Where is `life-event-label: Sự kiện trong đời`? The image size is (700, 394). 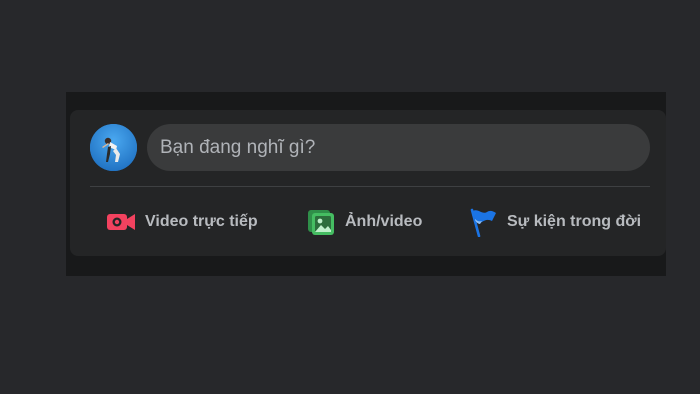
life-event-label: Sự kiện trong đời is located at coordinates (574, 221).